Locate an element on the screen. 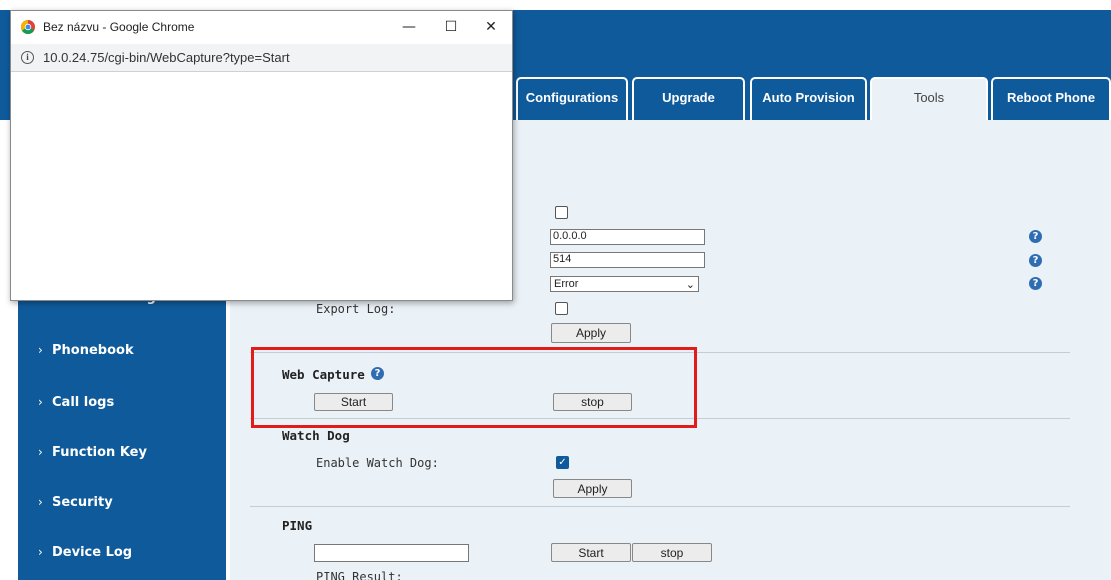  sidebar-item-function-key: › Function Key is located at coordinates (92, 452).